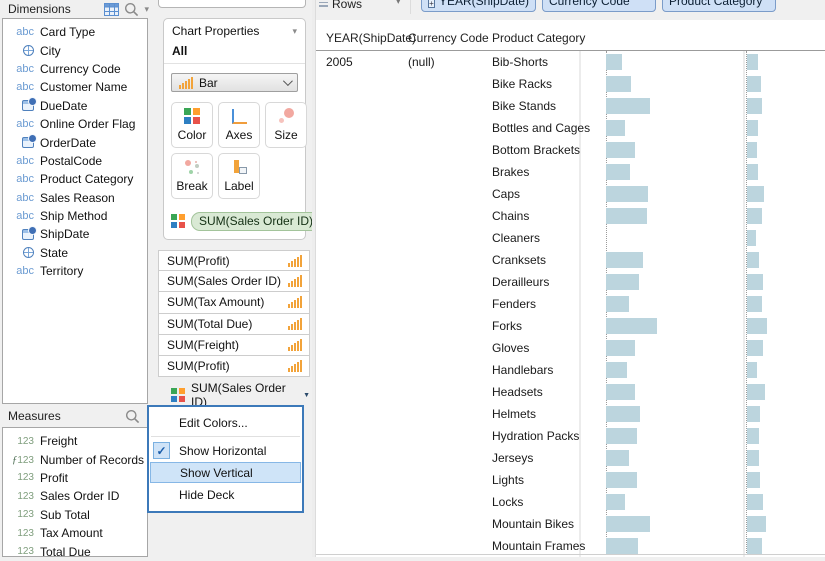  Describe the element at coordinates (512, 458) in the screenshot. I see `category-label: Jerseys` at that location.